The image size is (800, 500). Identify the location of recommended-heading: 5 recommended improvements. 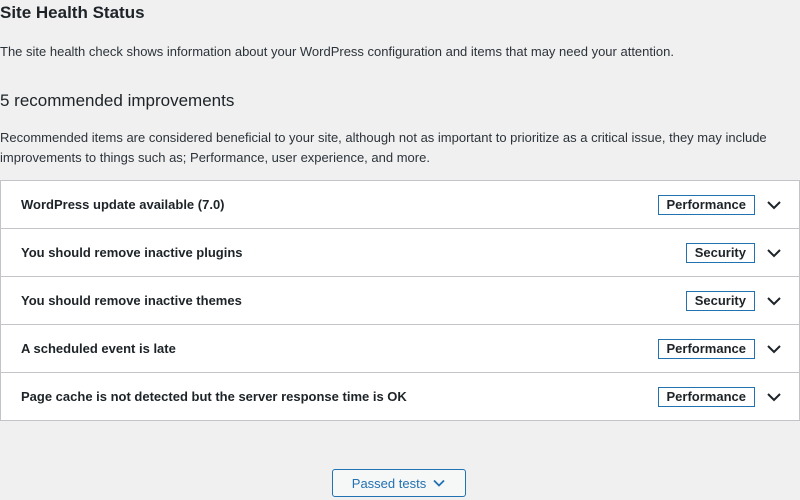
(117, 100).